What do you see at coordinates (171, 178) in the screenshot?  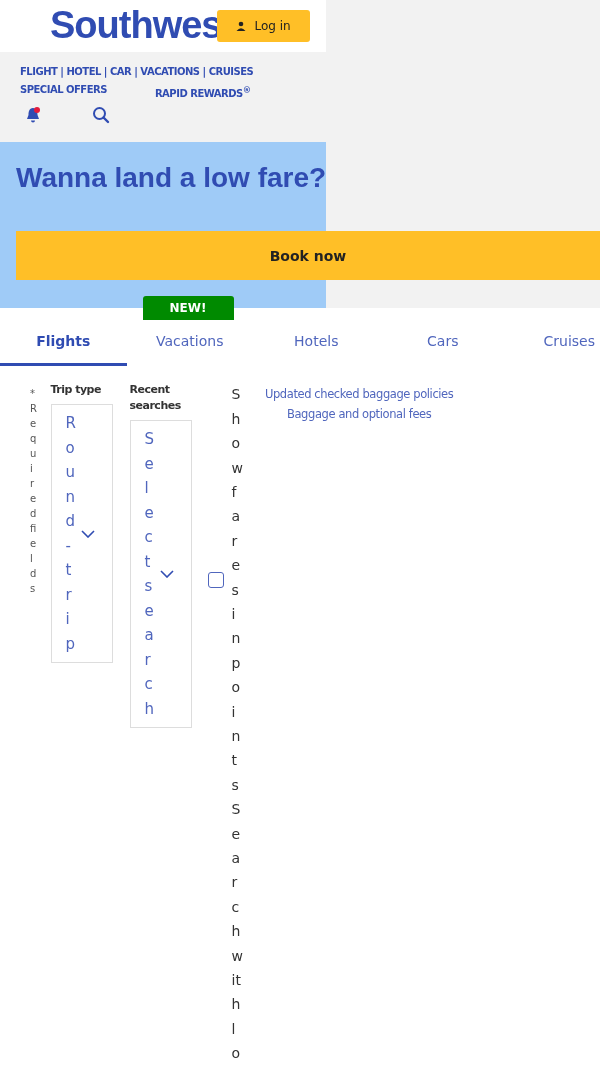 I see `hero-title: Wanna land a low fare?` at bounding box center [171, 178].